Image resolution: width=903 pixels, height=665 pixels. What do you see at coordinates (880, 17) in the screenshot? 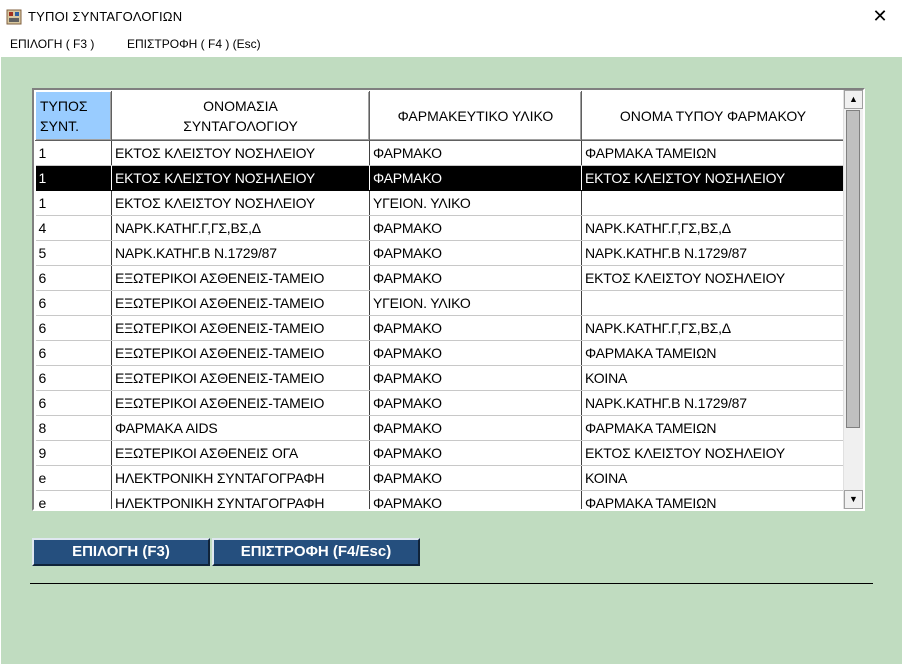
I see `close-button: ✕` at bounding box center [880, 17].